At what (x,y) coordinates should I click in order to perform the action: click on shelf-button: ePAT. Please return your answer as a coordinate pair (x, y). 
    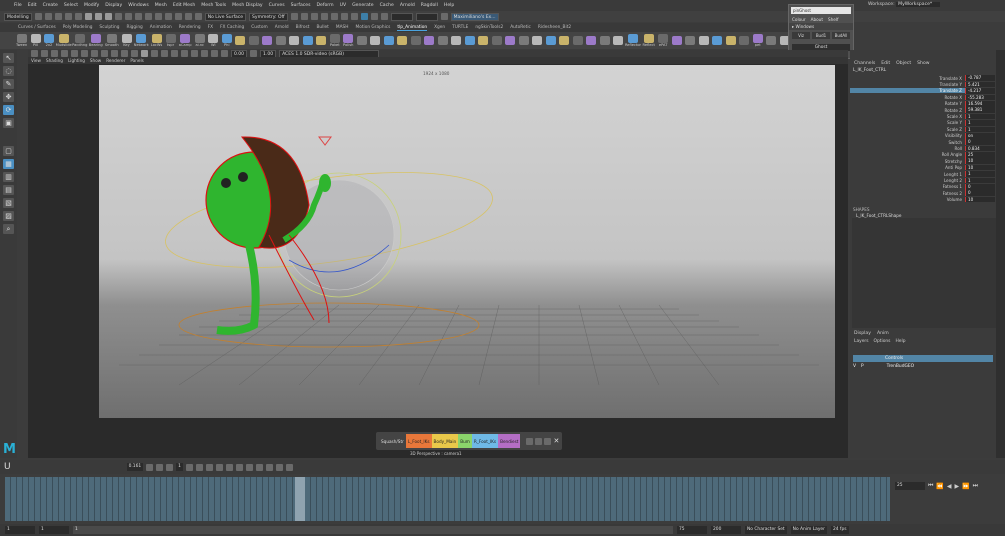
    Looking at the image, I should click on (663, 40).